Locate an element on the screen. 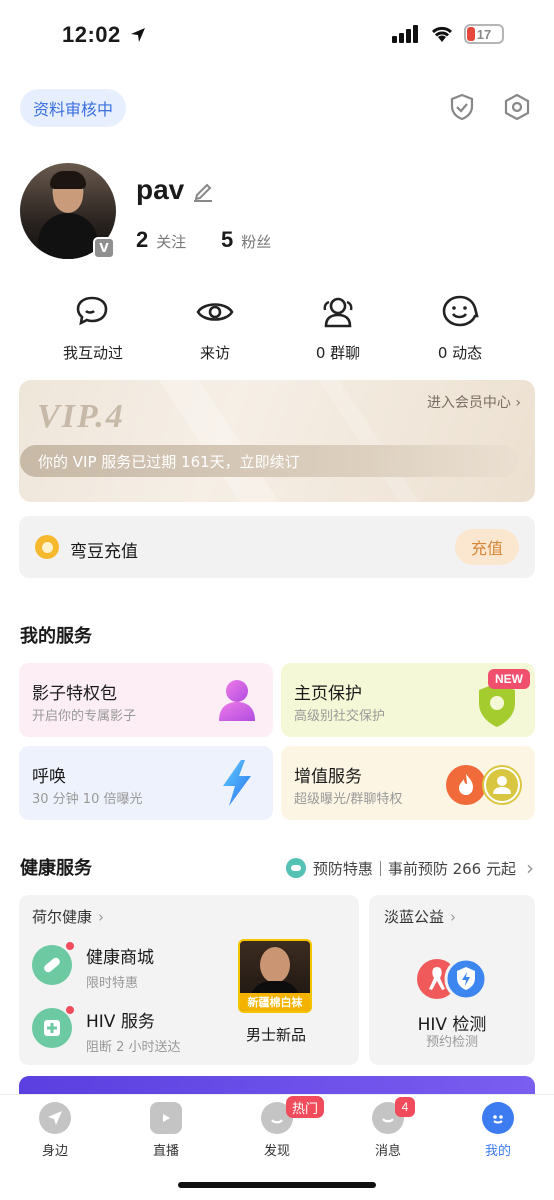 This screenshot has height=1200, width=554. tab-nearby: 身边 is located at coordinates (55, 1129).